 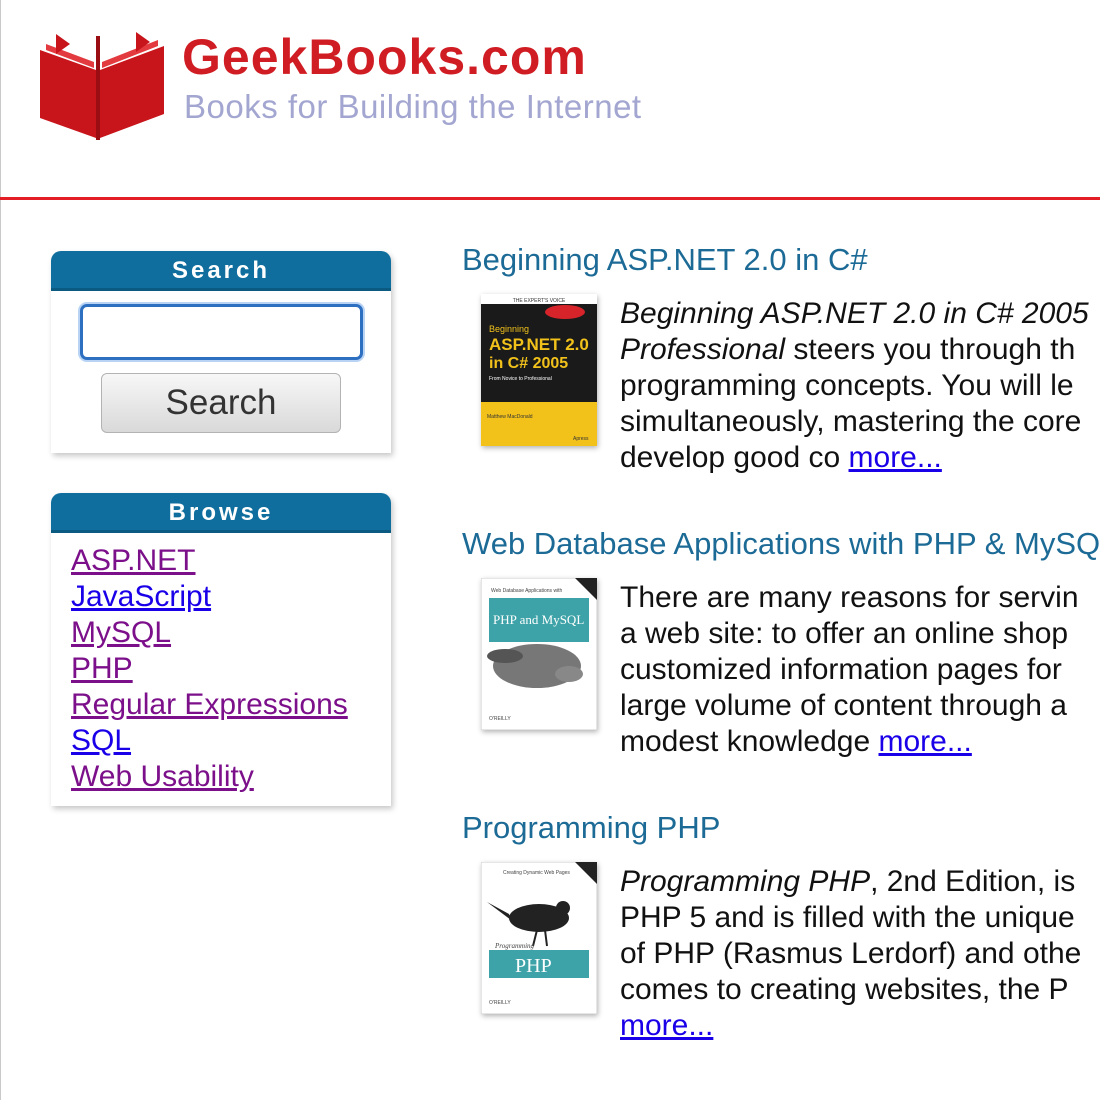 I want to click on browse-item: PHP, so click(x=231, y=669).